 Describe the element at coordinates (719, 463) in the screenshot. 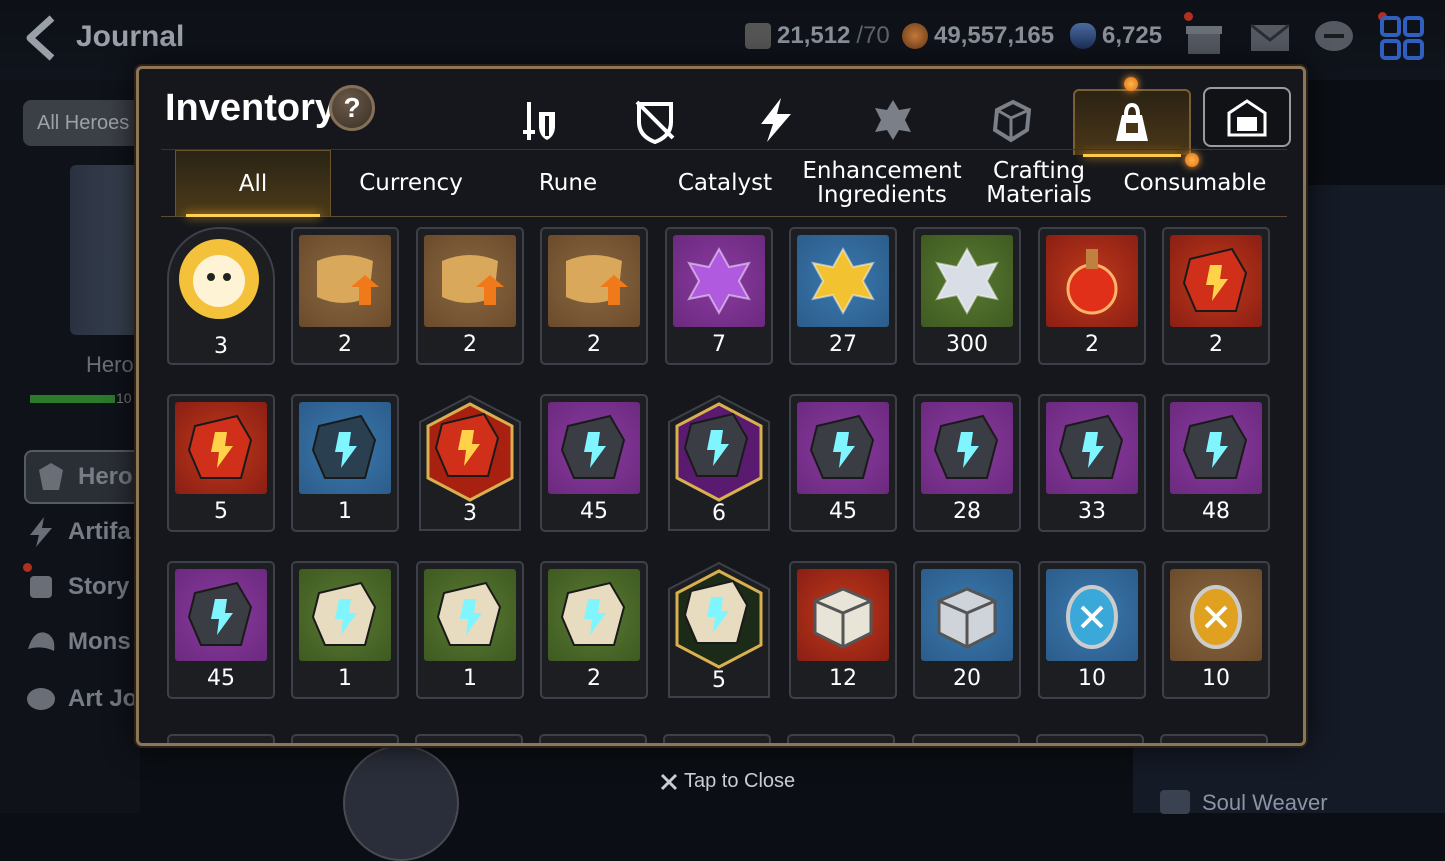

I see `inventory-item-purple-hex-stone-star: 6` at that location.